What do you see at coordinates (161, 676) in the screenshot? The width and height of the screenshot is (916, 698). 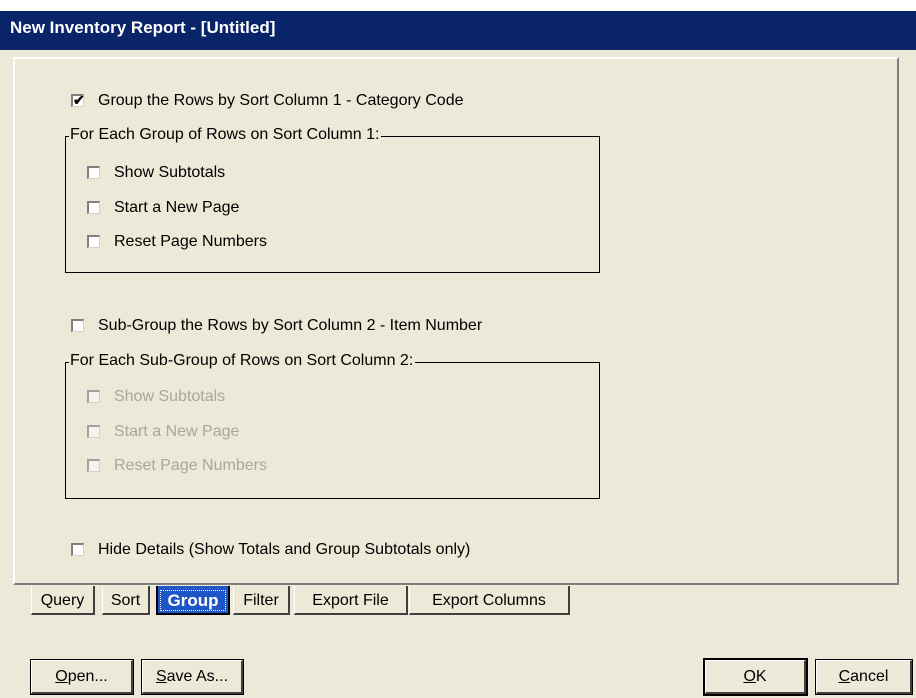 I see `save-as-button-mnemonic: S` at bounding box center [161, 676].